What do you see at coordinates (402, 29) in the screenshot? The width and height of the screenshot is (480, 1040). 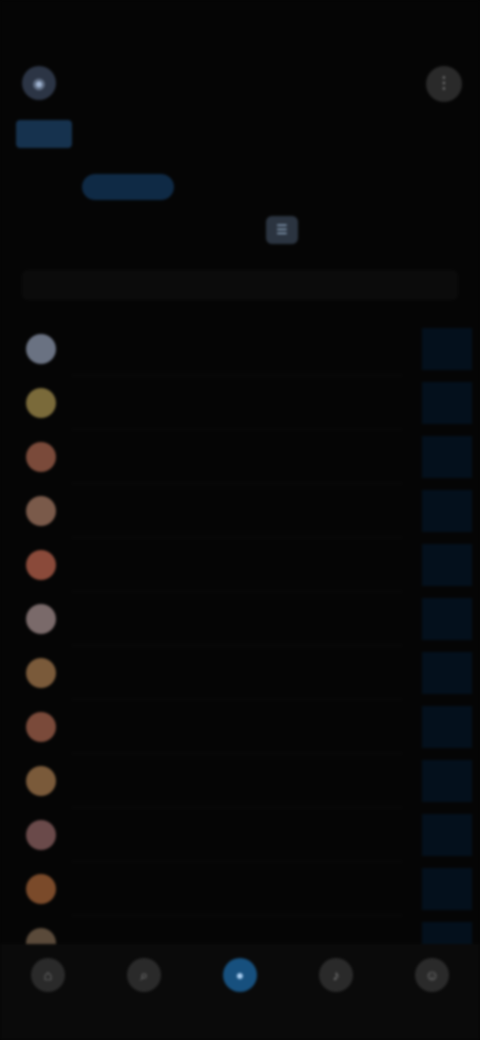 I see `status-icons` at bounding box center [402, 29].